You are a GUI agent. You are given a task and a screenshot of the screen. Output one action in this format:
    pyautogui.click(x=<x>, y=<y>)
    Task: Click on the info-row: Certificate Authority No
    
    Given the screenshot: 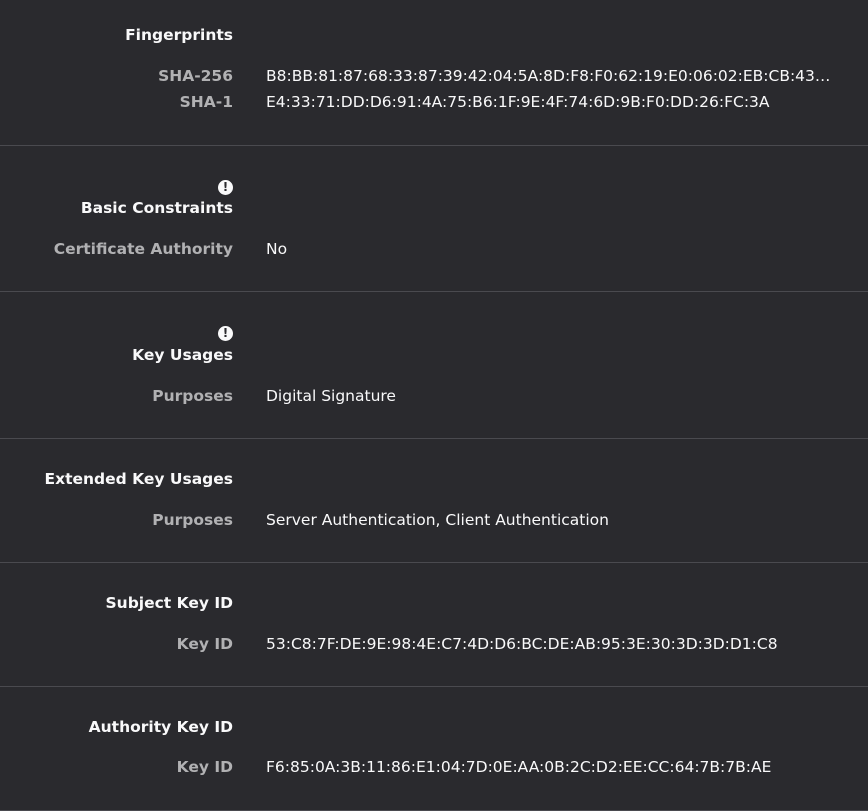 What is the action you would take?
    pyautogui.click(x=434, y=251)
    